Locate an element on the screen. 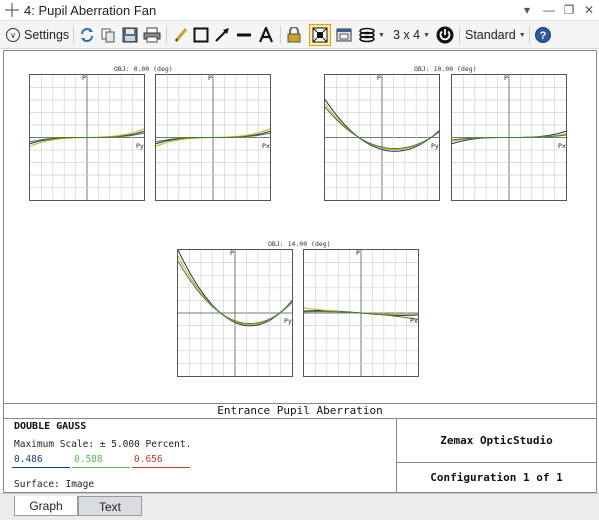 This screenshot has width=599, height=520. layout-dropdown: 3 x 4 ▼ is located at coordinates (411, 35).